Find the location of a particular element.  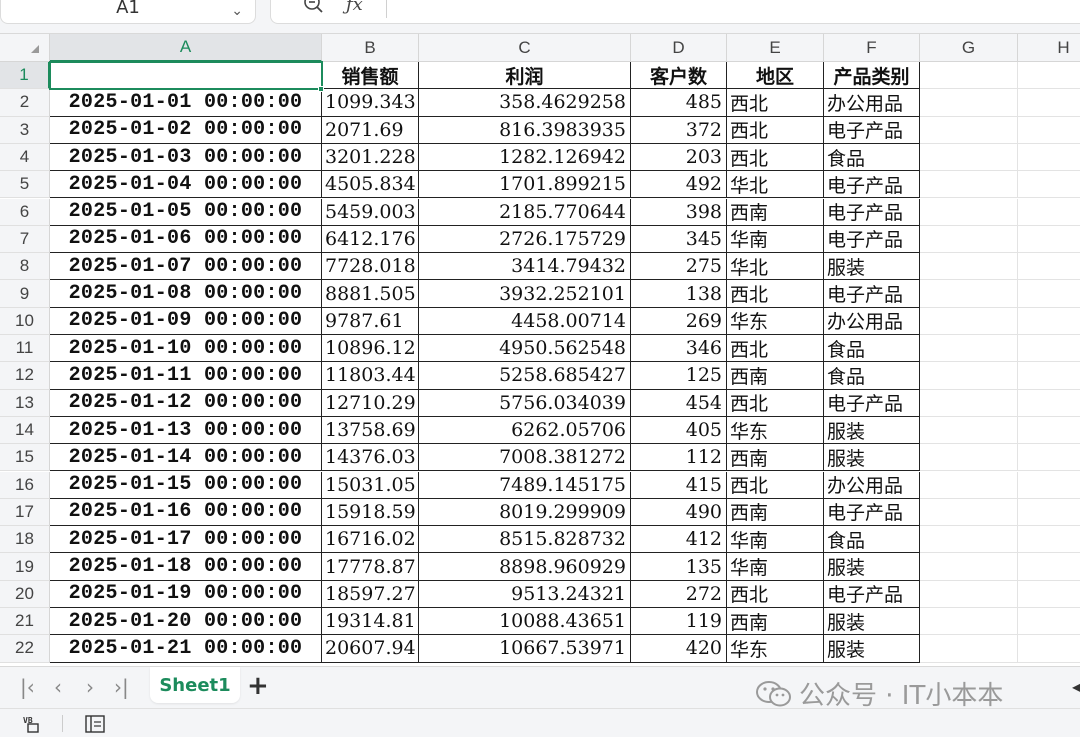

prev-sheet-icon: ‹ is located at coordinates (58, 687).